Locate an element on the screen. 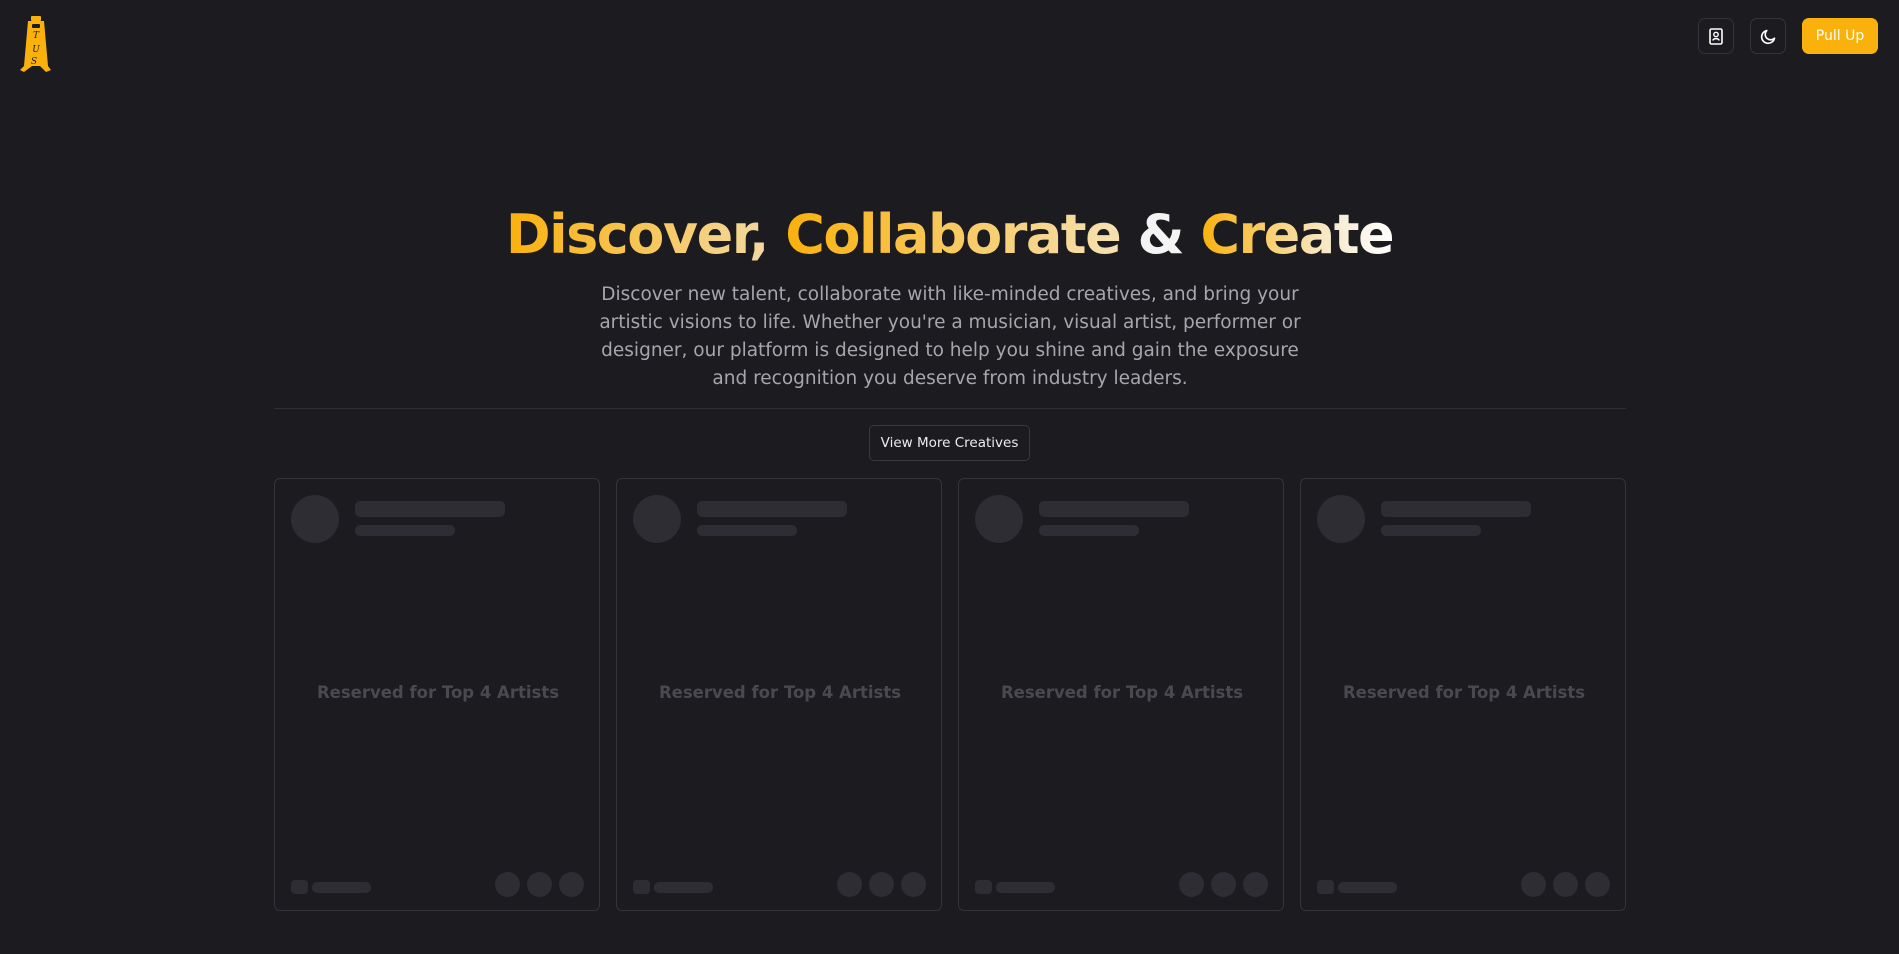  pull-up-button: Pull Up is located at coordinates (1840, 36).